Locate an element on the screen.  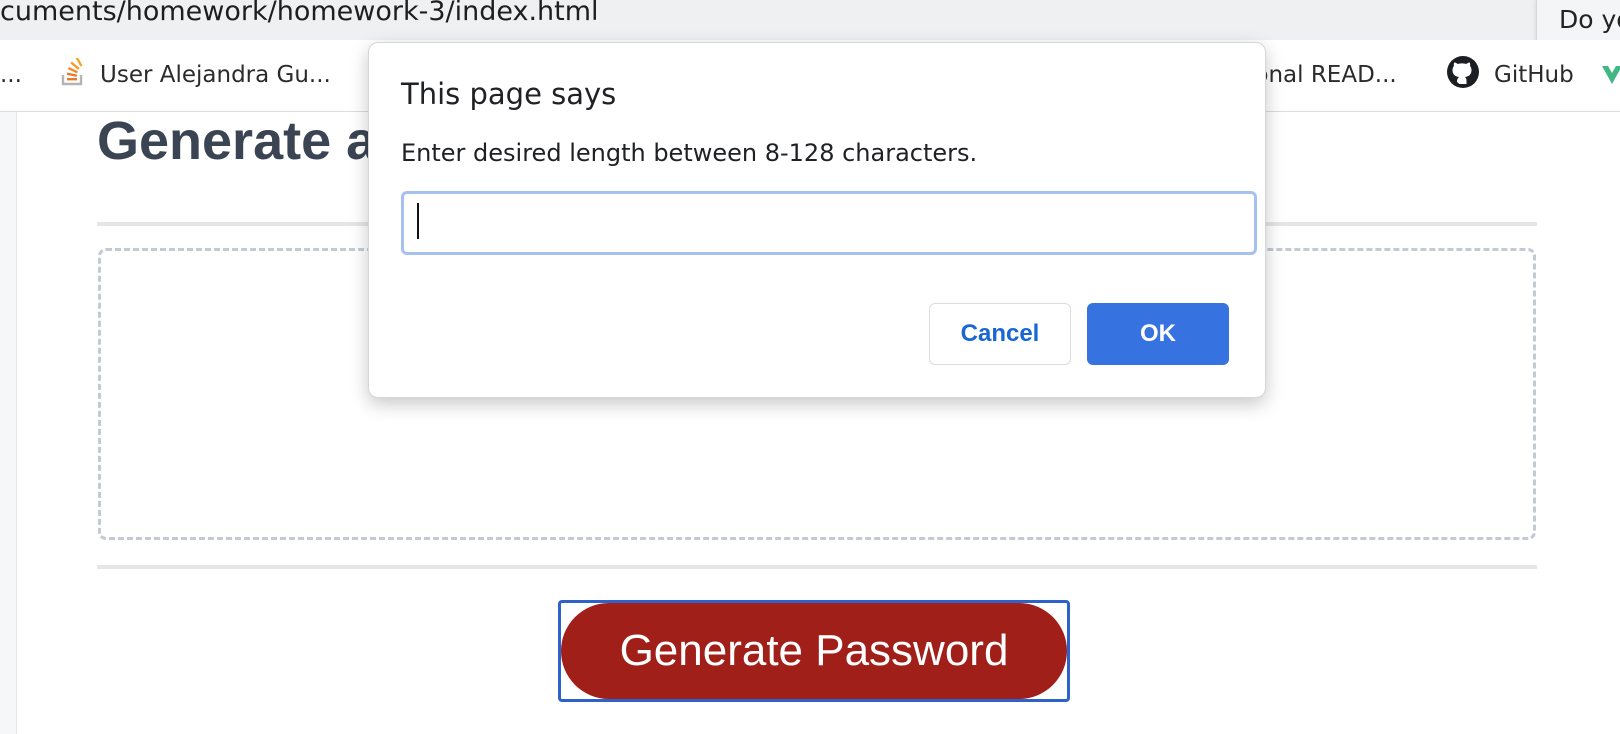
bookmark-label: GitHub is located at coordinates (1534, 75).